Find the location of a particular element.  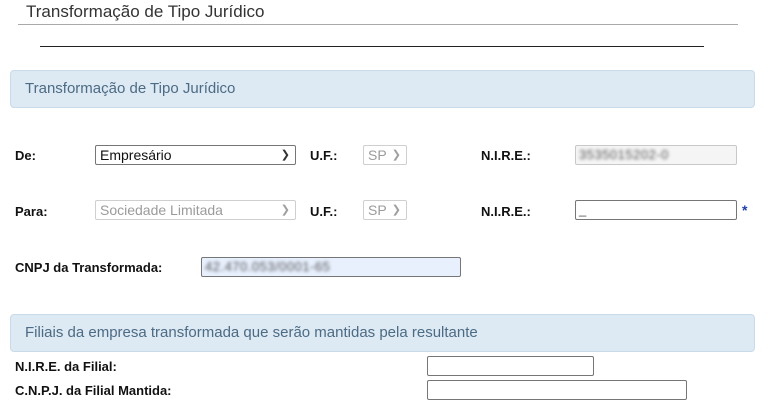

para-nire-value: _ is located at coordinates (583, 209).